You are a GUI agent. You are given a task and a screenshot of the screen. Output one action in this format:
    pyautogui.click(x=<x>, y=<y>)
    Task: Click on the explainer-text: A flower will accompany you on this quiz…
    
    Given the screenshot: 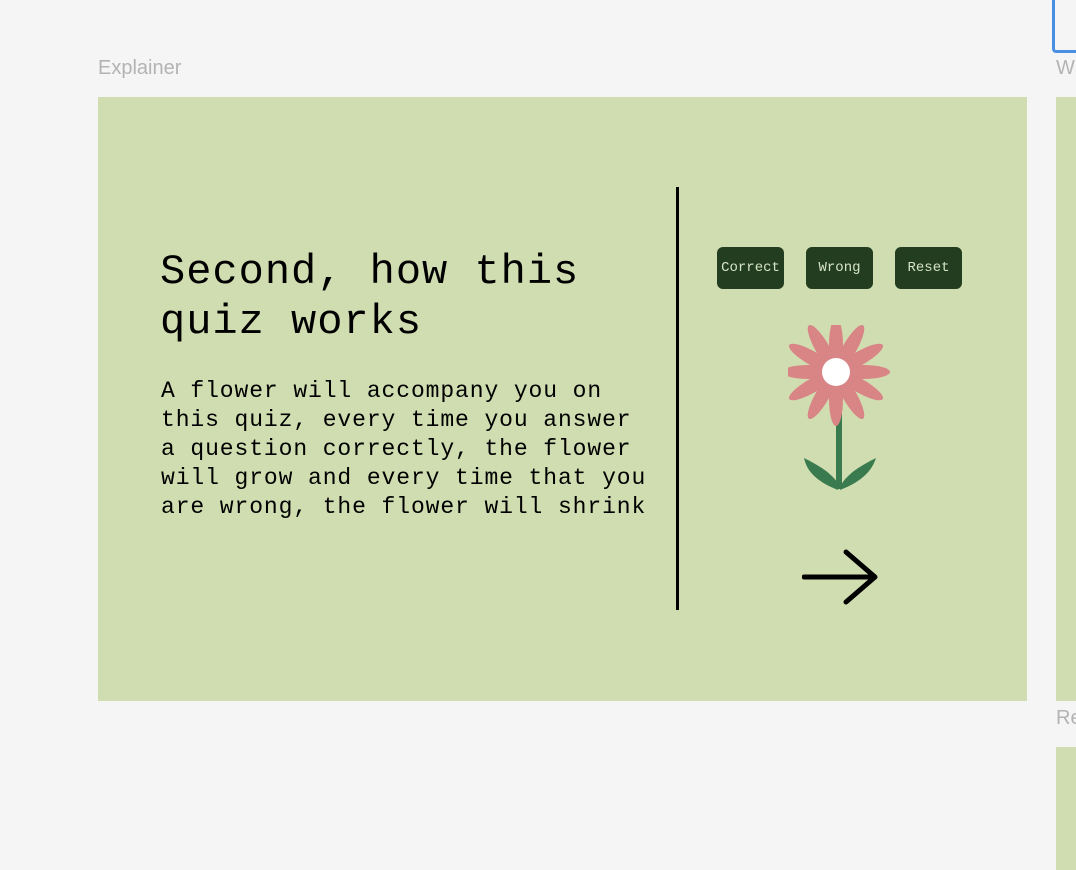 What is the action you would take?
    pyautogui.click(x=404, y=449)
    